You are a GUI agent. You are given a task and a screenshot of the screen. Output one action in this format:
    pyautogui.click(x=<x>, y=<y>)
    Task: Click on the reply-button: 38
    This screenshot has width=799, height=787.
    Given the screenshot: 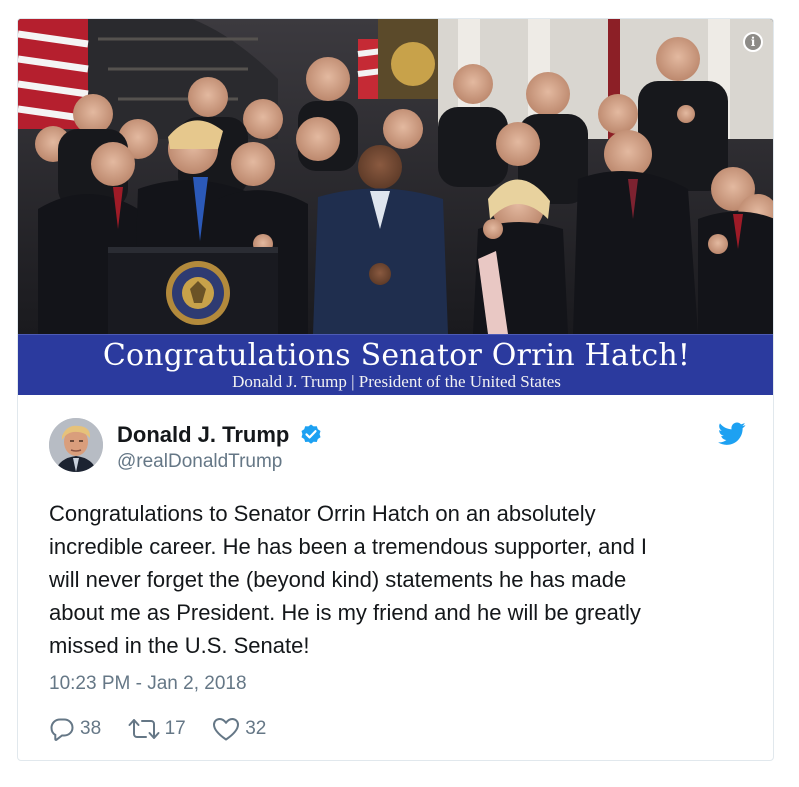 What is the action you would take?
    pyautogui.click(x=75, y=729)
    